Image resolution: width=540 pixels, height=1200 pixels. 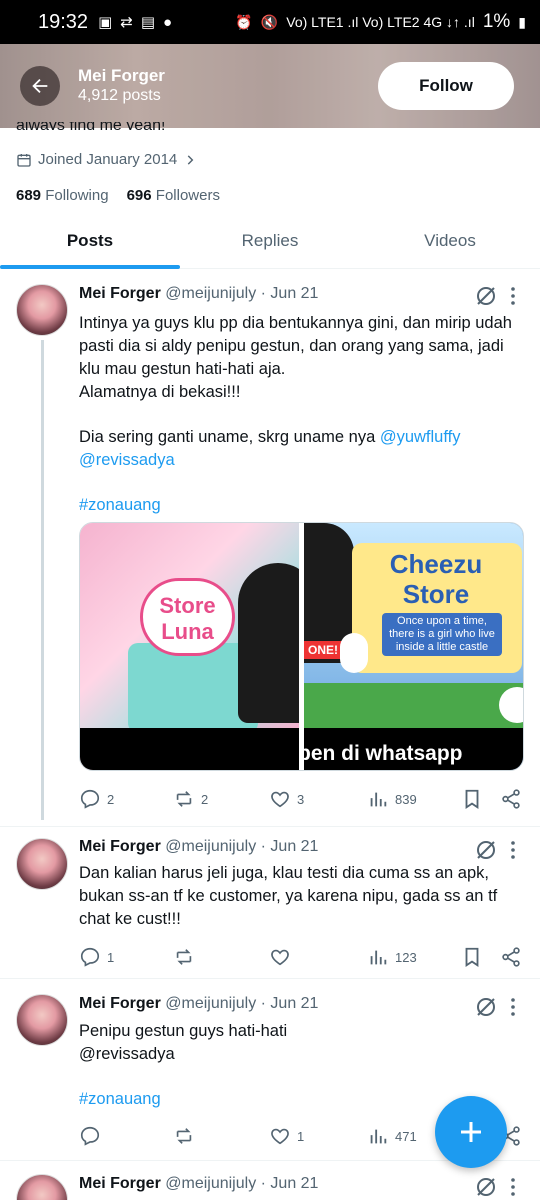 I want to click on tab-label: Videos, so click(x=450, y=240).